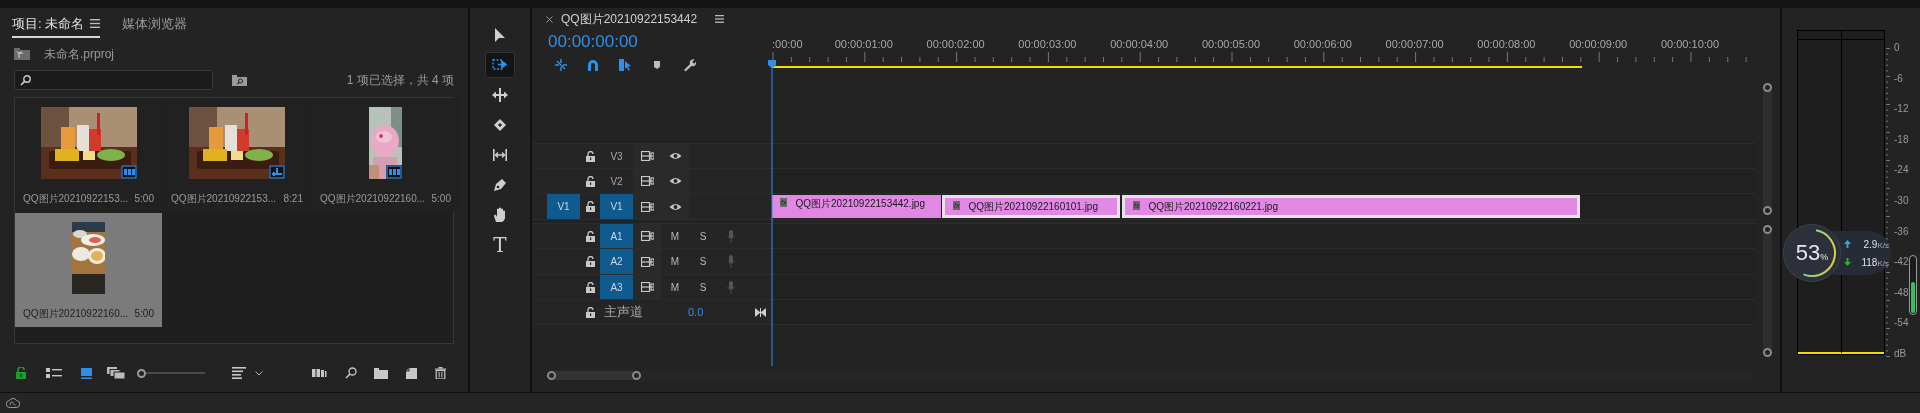 The image size is (1920, 413). What do you see at coordinates (772, 213) in the screenshot?
I see `playhead` at bounding box center [772, 213].